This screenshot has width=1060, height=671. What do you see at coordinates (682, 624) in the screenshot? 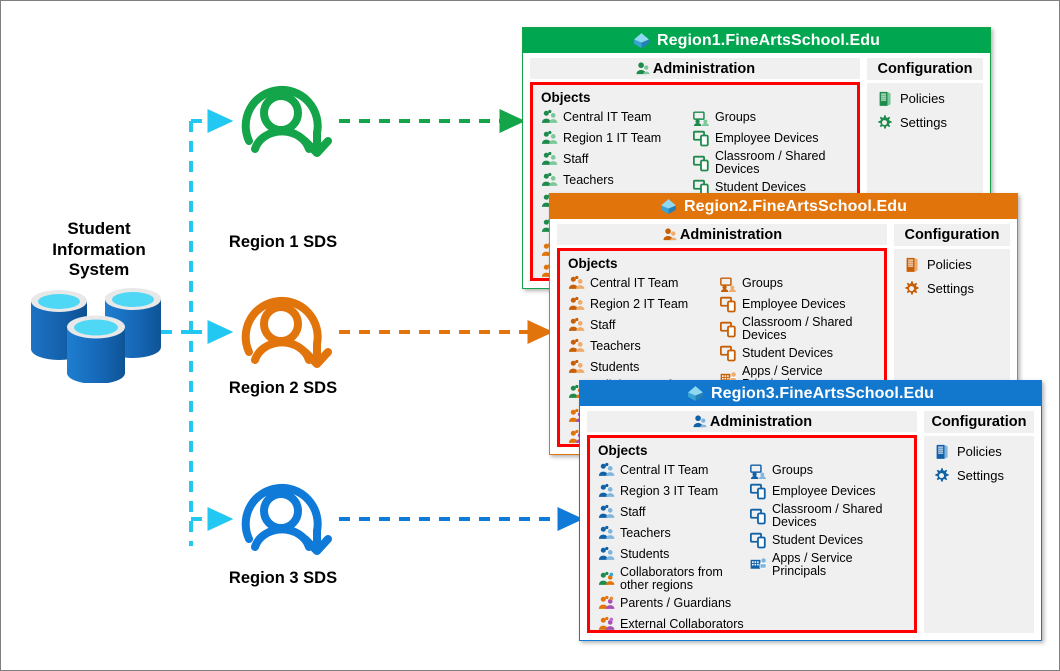
I see `object-item-label: External Collaborators` at bounding box center [682, 624].